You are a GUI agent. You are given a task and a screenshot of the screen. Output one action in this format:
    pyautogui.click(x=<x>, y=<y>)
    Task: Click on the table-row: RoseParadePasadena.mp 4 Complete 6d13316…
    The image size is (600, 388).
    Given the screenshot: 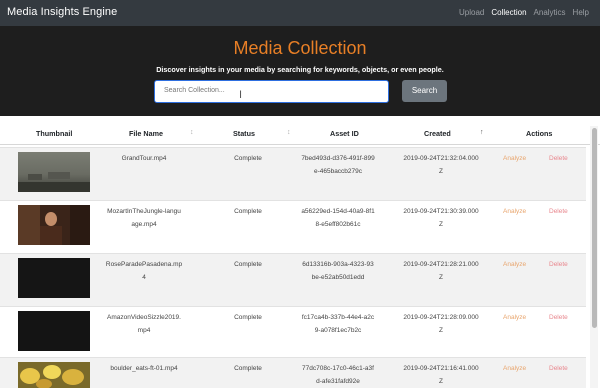 What is the action you would take?
    pyautogui.click(x=293, y=279)
    